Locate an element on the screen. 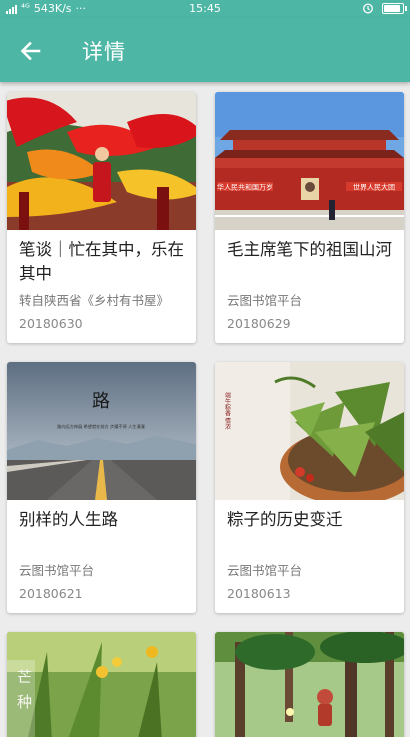  article-card is located at coordinates (309, 684).